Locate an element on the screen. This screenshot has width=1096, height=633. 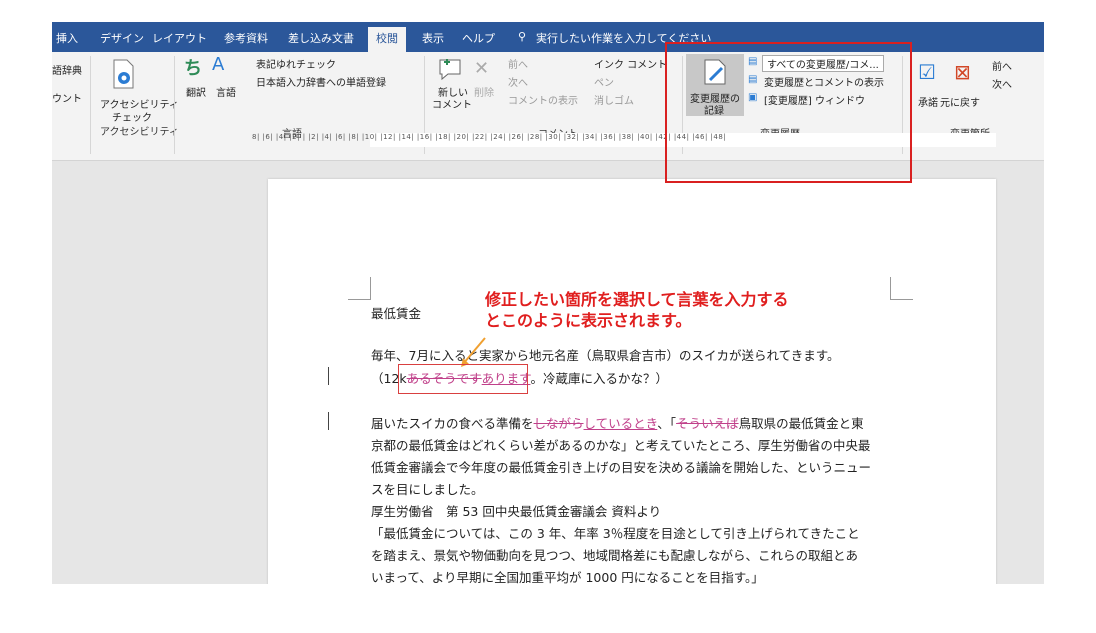
margin-mark-right is located at coordinates (901, 288).